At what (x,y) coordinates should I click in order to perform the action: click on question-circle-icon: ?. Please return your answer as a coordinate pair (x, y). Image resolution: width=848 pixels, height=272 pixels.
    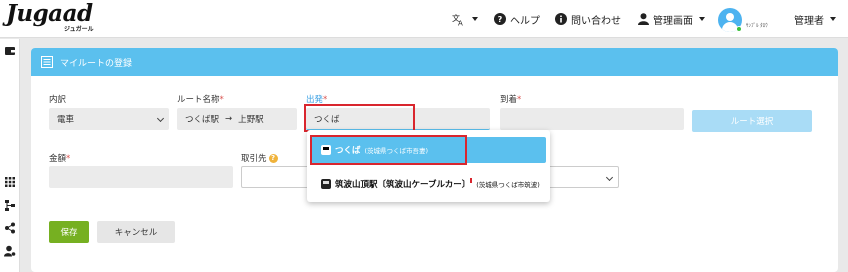
    Looking at the image, I should click on (500, 19).